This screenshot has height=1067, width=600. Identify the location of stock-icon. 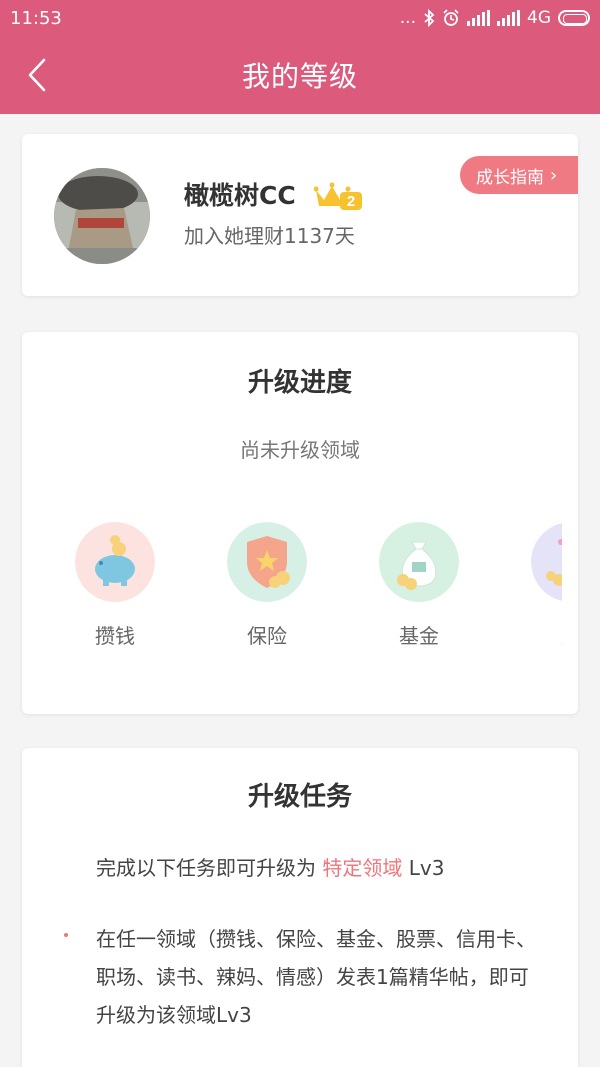
(546, 562).